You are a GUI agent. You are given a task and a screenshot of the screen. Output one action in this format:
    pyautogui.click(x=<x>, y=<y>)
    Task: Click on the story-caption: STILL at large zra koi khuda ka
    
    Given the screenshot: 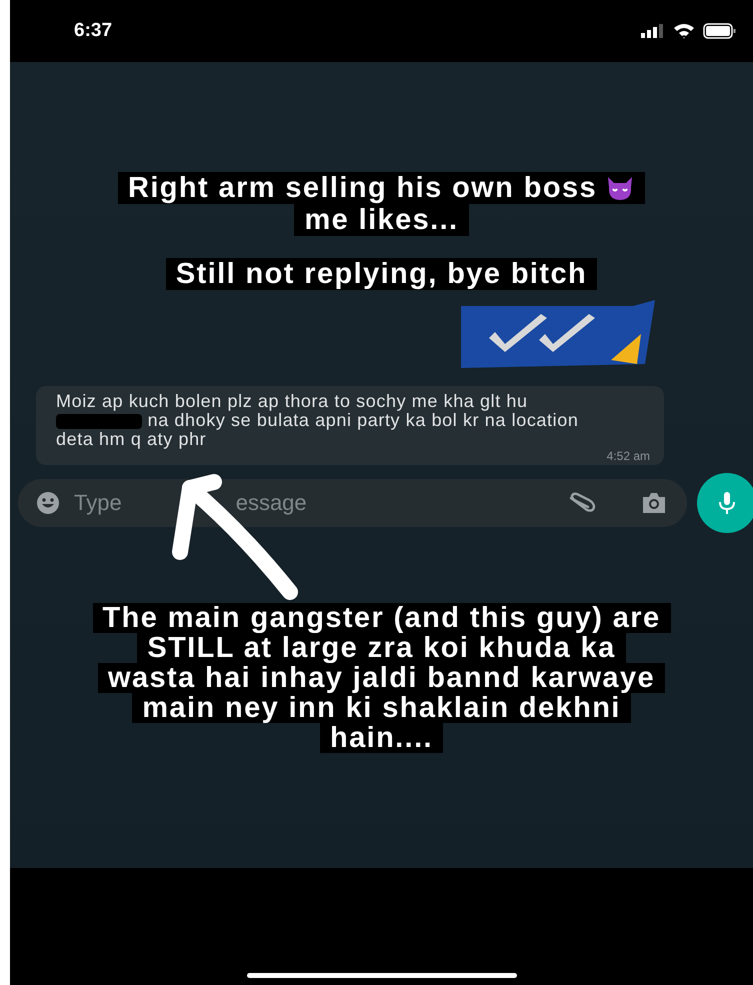 What is the action you would take?
    pyautogui.click(x=381, y=648)
    